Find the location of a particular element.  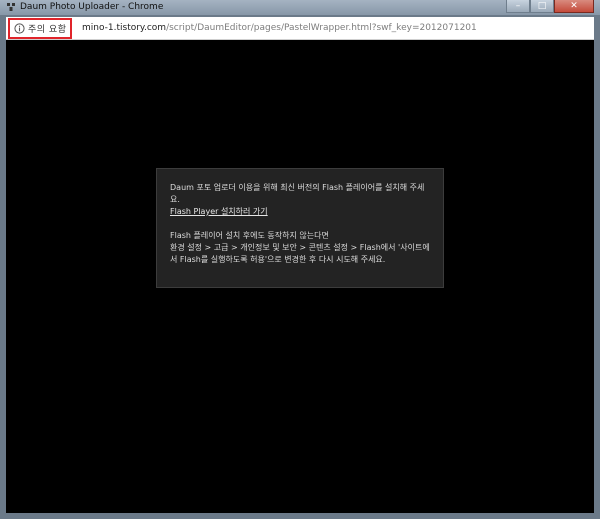

window-controls: – □ ✕ is located at coordinates (550, 7).